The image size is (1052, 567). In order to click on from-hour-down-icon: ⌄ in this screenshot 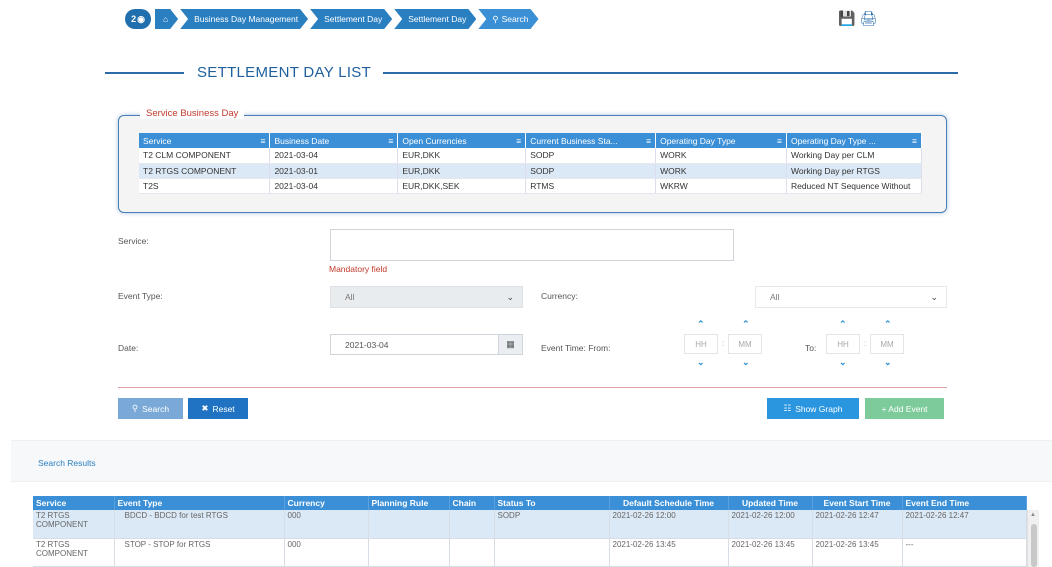, I will do `click(701, 362)`.